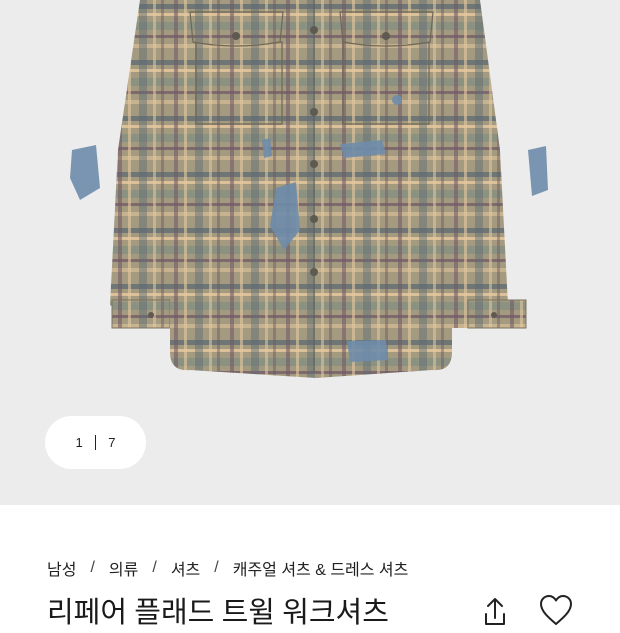 The image size is (620, 633). Describe the element at coordinates (112, 442) in the screenshot. I see `pager-total: 7` at that location.